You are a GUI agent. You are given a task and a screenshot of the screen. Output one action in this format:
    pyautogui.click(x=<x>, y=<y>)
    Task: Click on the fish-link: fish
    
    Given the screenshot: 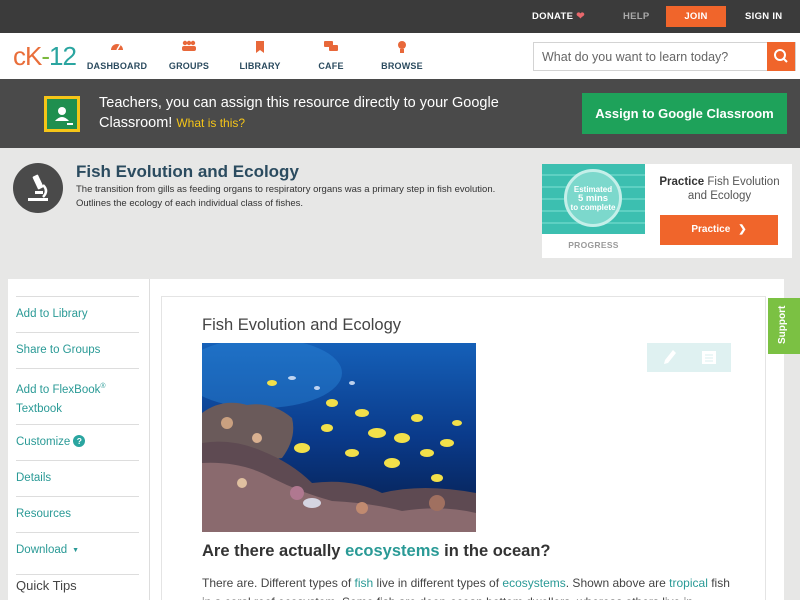 What is the action you would take?
    pyautogui.click(x=364, y=583)
    